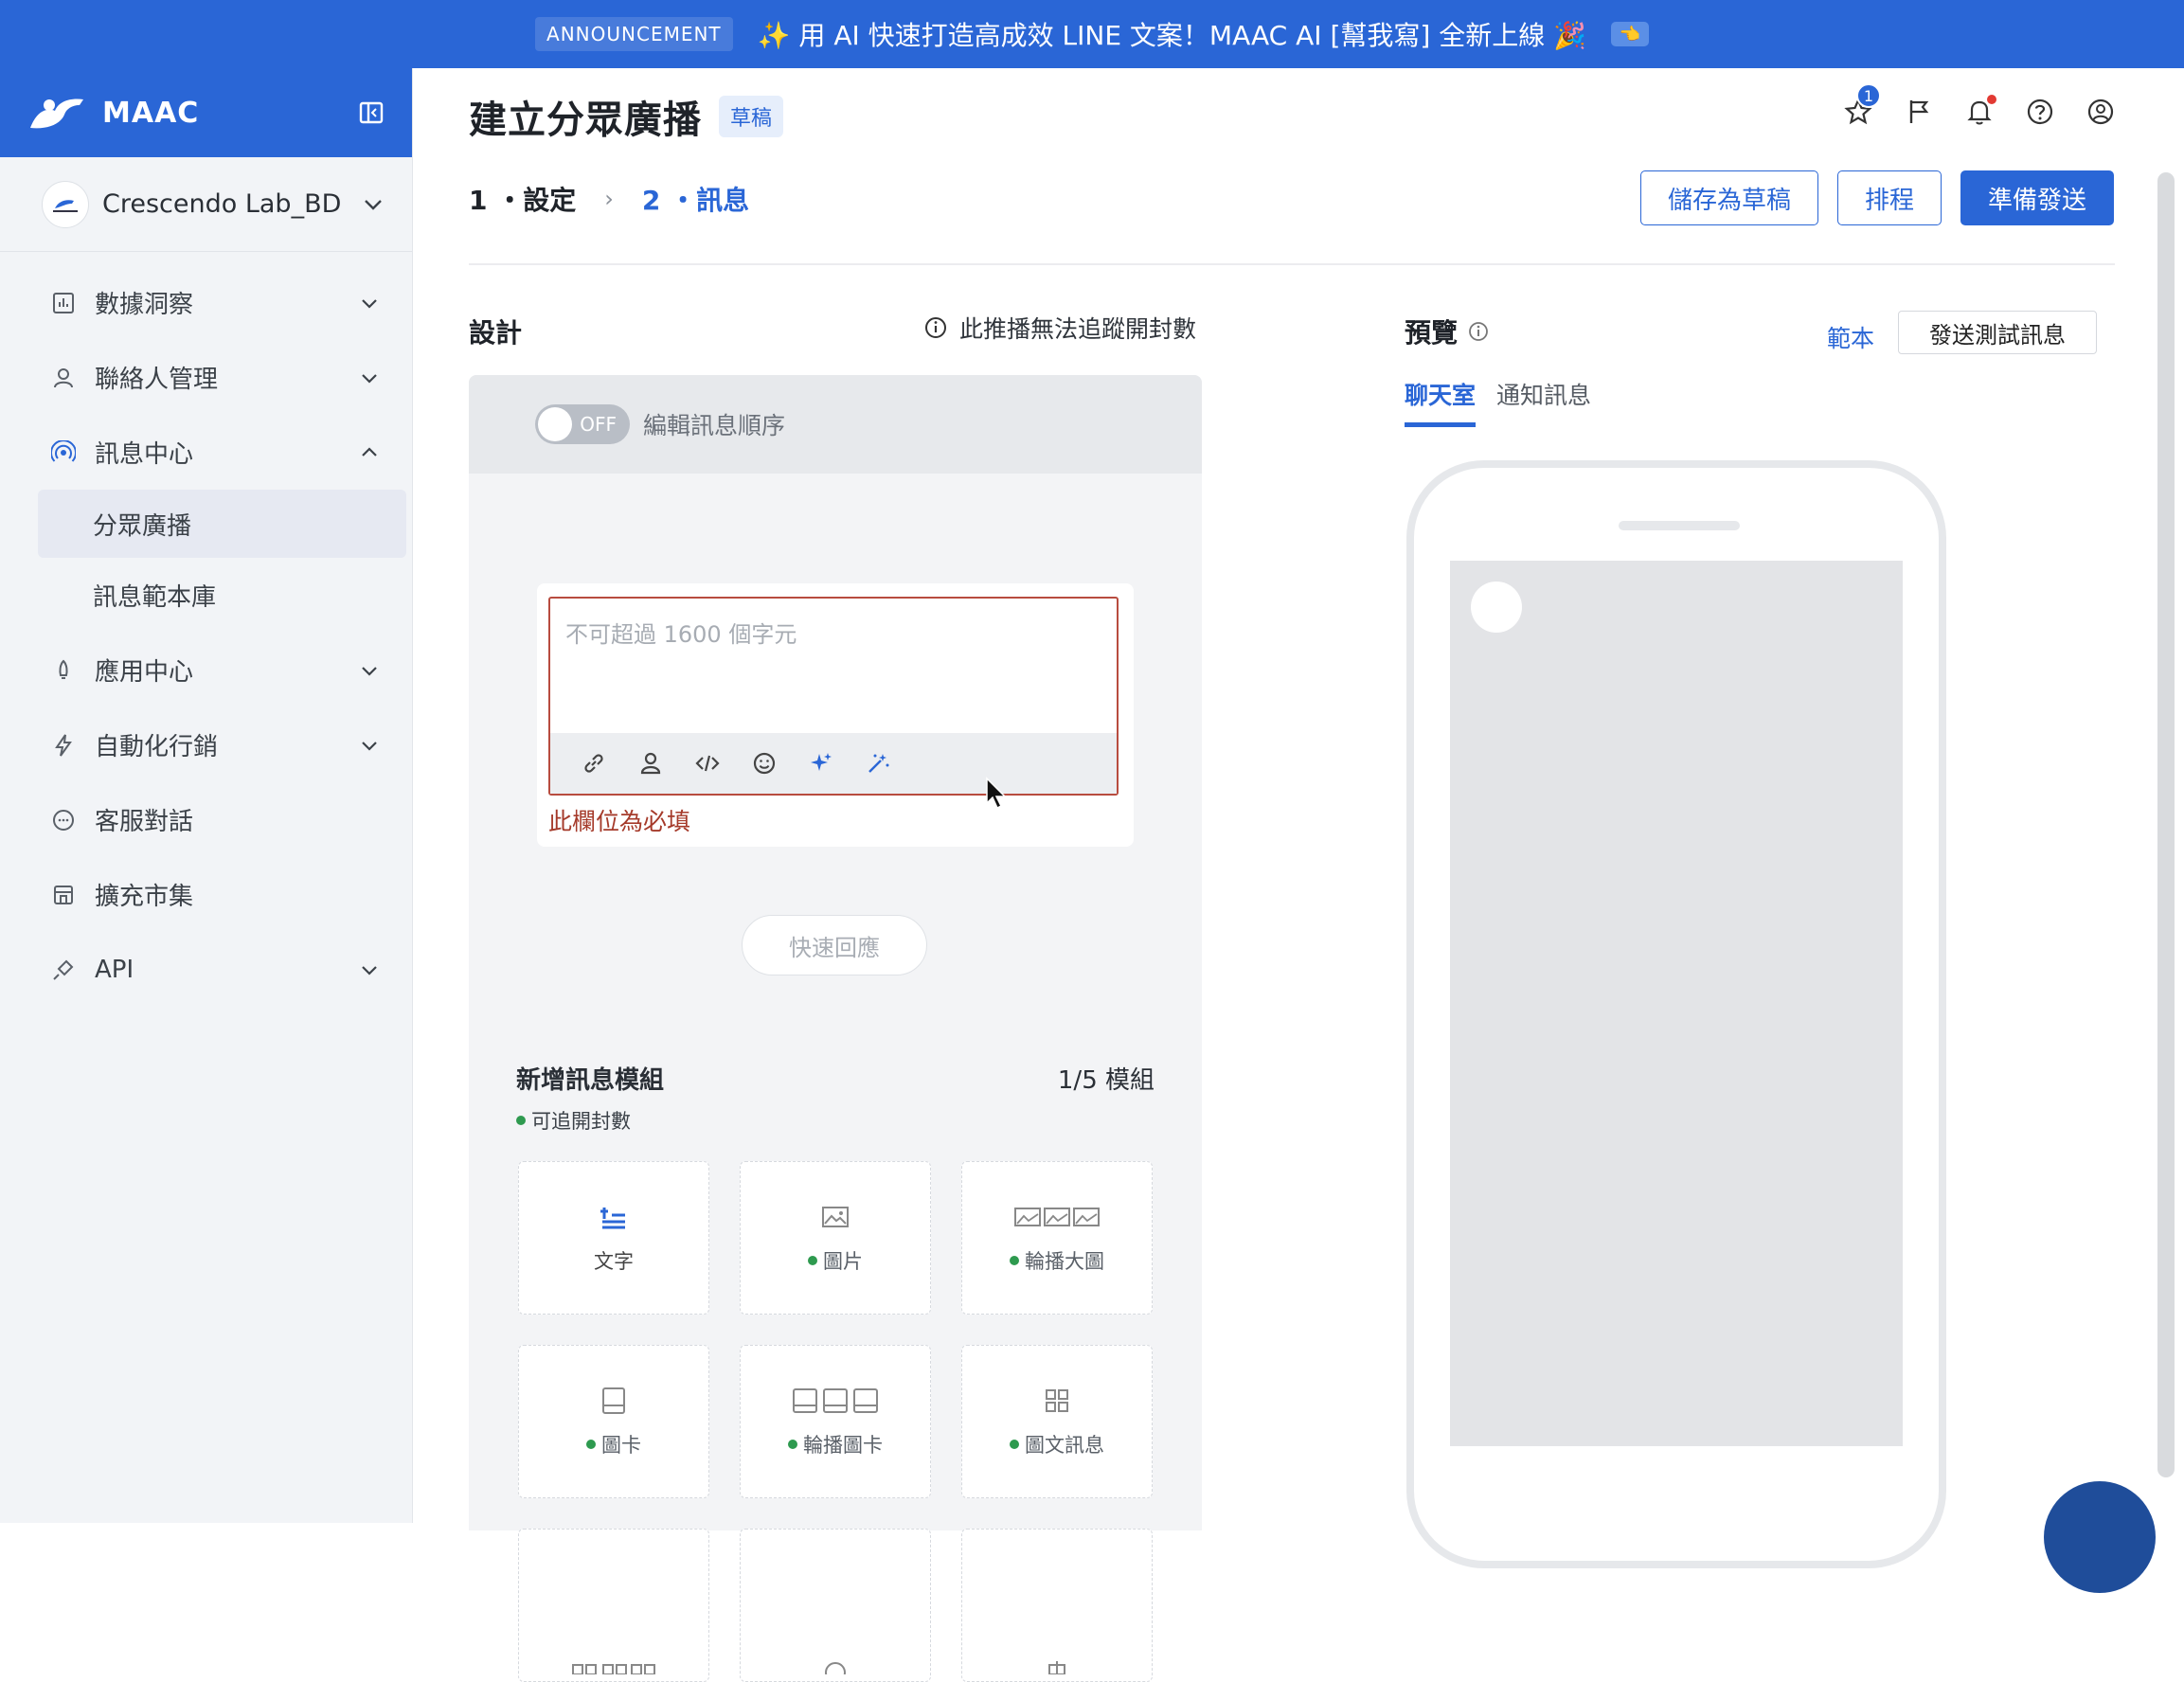 Image resolution: width=2184 pixels, height=1682 pixels. Describe the element at coordinates (650, 763) in the screenshot. I see `person-icon` at that location.